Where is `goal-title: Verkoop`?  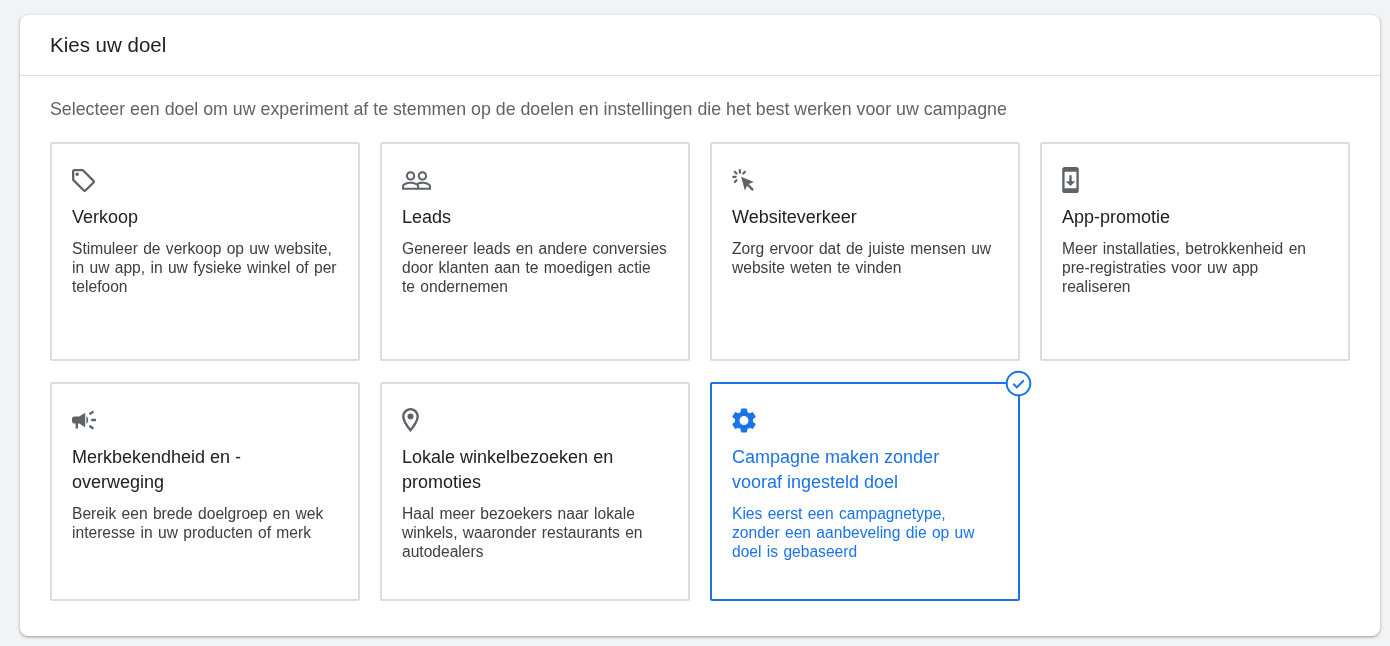
goal-title: Verkoop is located at coordinates (105, 217).